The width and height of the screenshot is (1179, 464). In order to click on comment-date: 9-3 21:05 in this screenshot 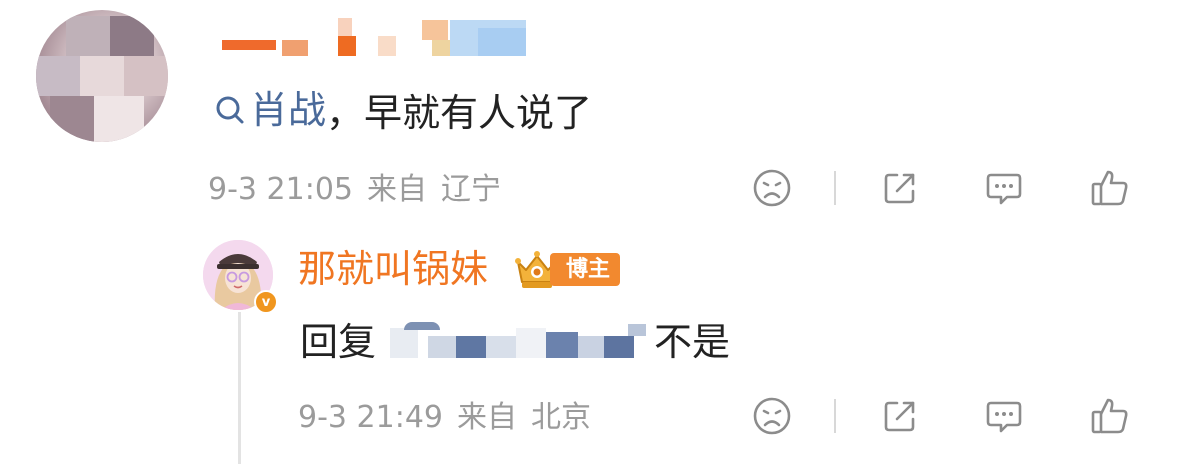, I will do `click(280, 189)`.